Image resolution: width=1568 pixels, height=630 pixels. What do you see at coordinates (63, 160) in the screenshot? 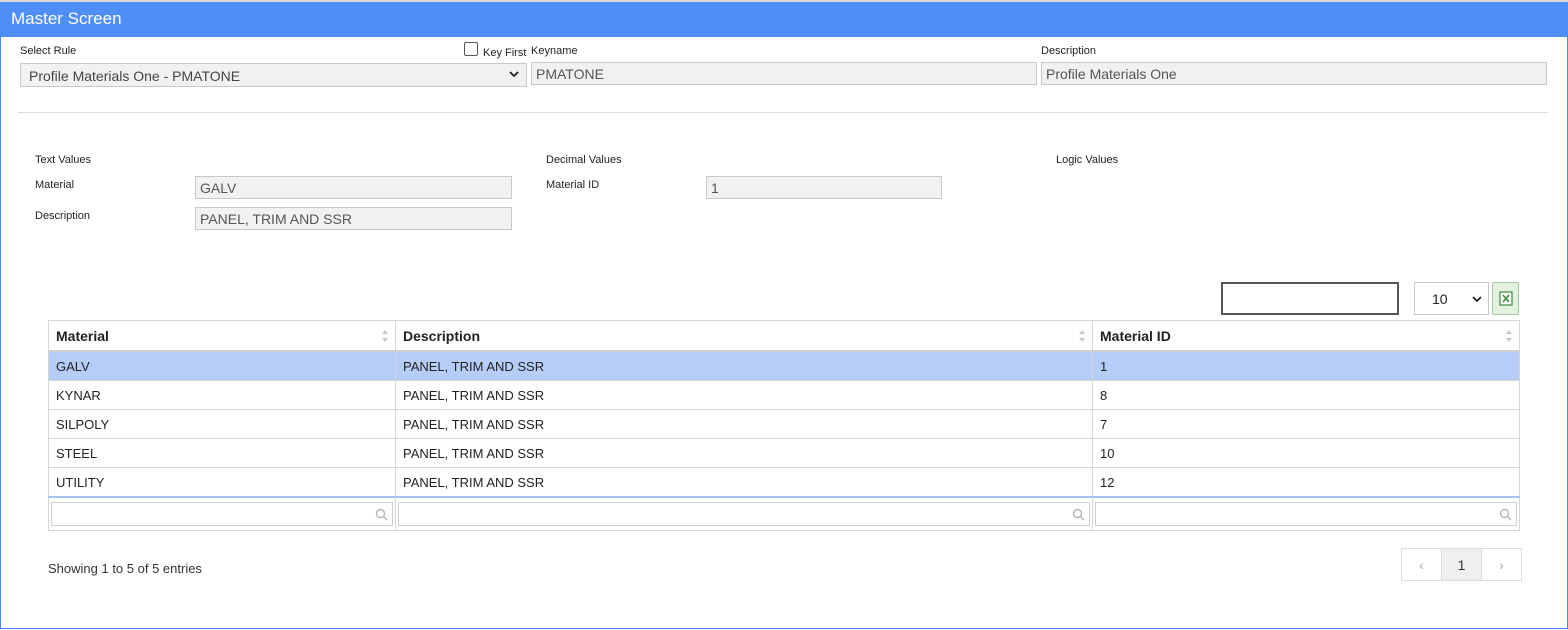
I see `text-values-heading: Text Values` at bounding box center [63, 160].